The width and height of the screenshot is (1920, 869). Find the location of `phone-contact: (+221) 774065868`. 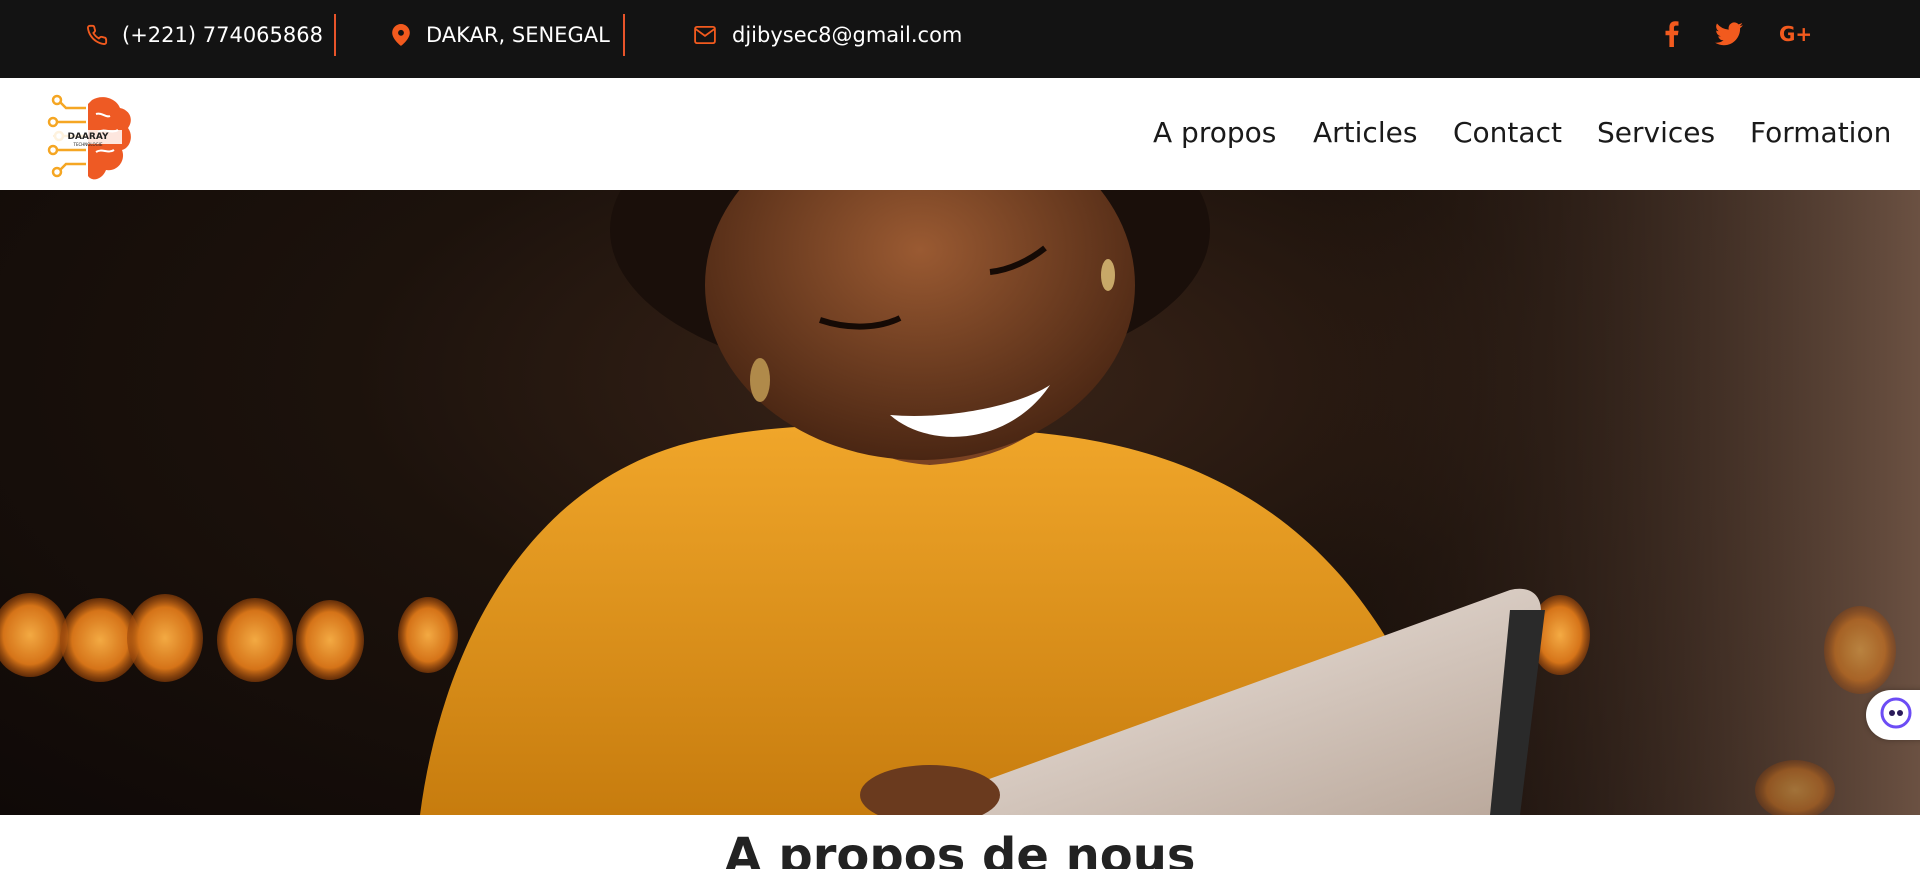

phone-contact: (+221) 774065868 is located at coordinates (204, 35).